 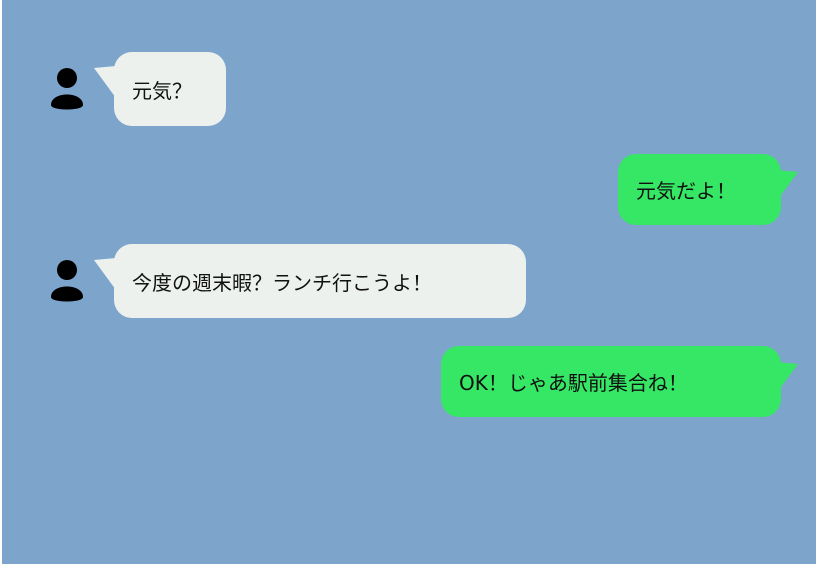 I want to click on message-bubble: 今度の週末暇？ランチ行こうよ！, so click(x=320, y=281).